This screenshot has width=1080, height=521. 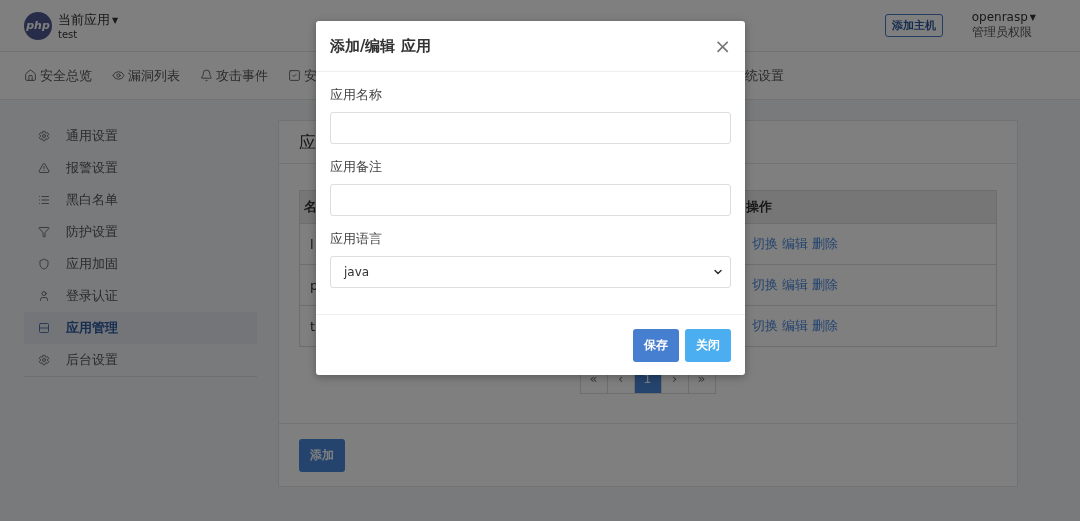 I want to click on field-label: 应用名称, so click(x=356, y=95).